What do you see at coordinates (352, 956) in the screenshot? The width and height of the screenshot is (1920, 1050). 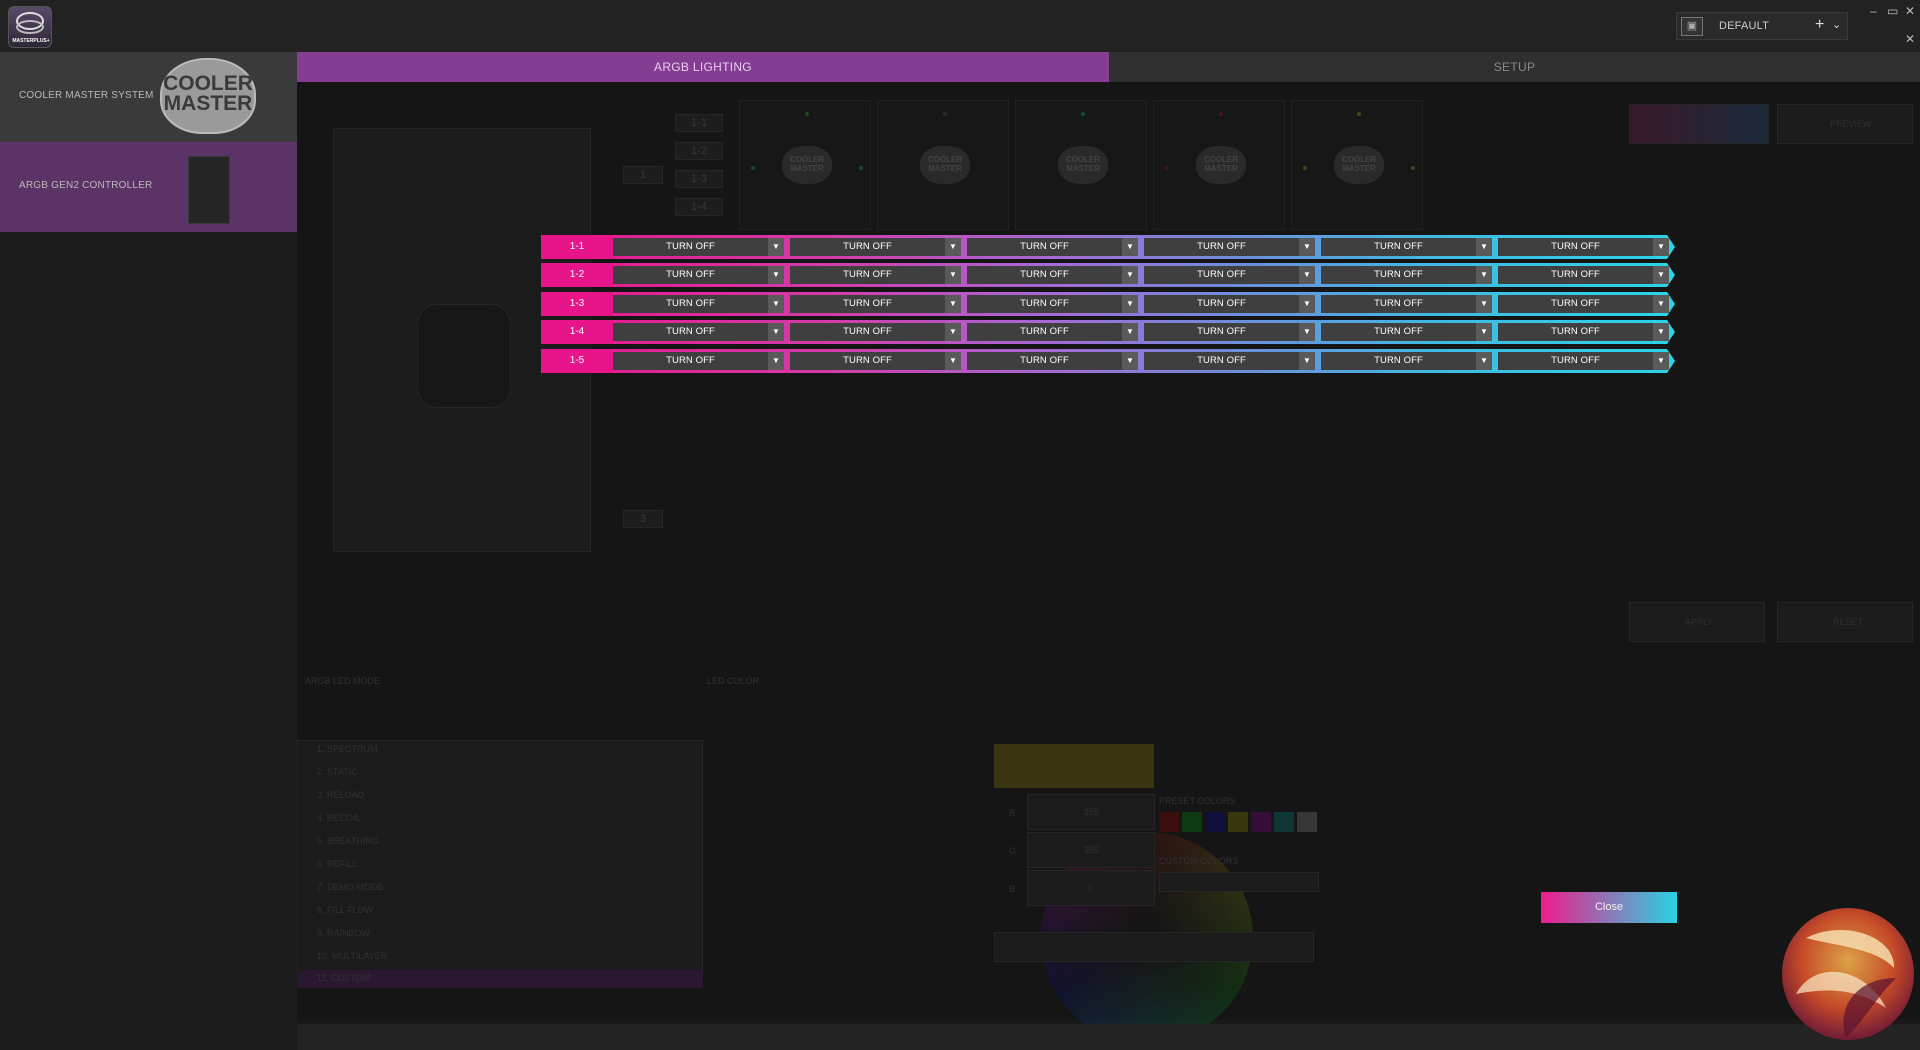 I see `mode-item: 10. MULTILAYER` at bounding box center [352, 956].